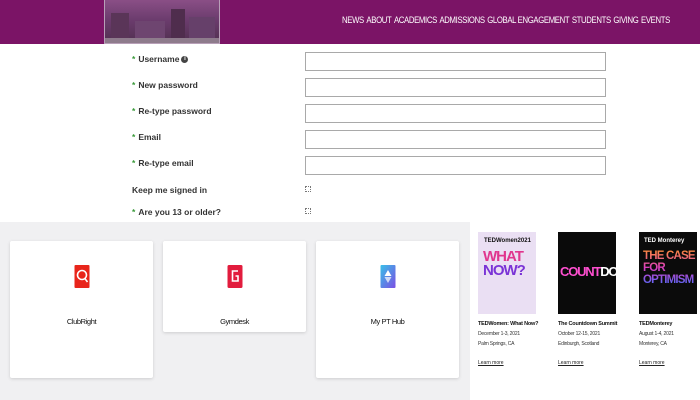  Describe the element at coordinates (165, 85) in the screenshot. I see `new-password-label: * New password` at that location.